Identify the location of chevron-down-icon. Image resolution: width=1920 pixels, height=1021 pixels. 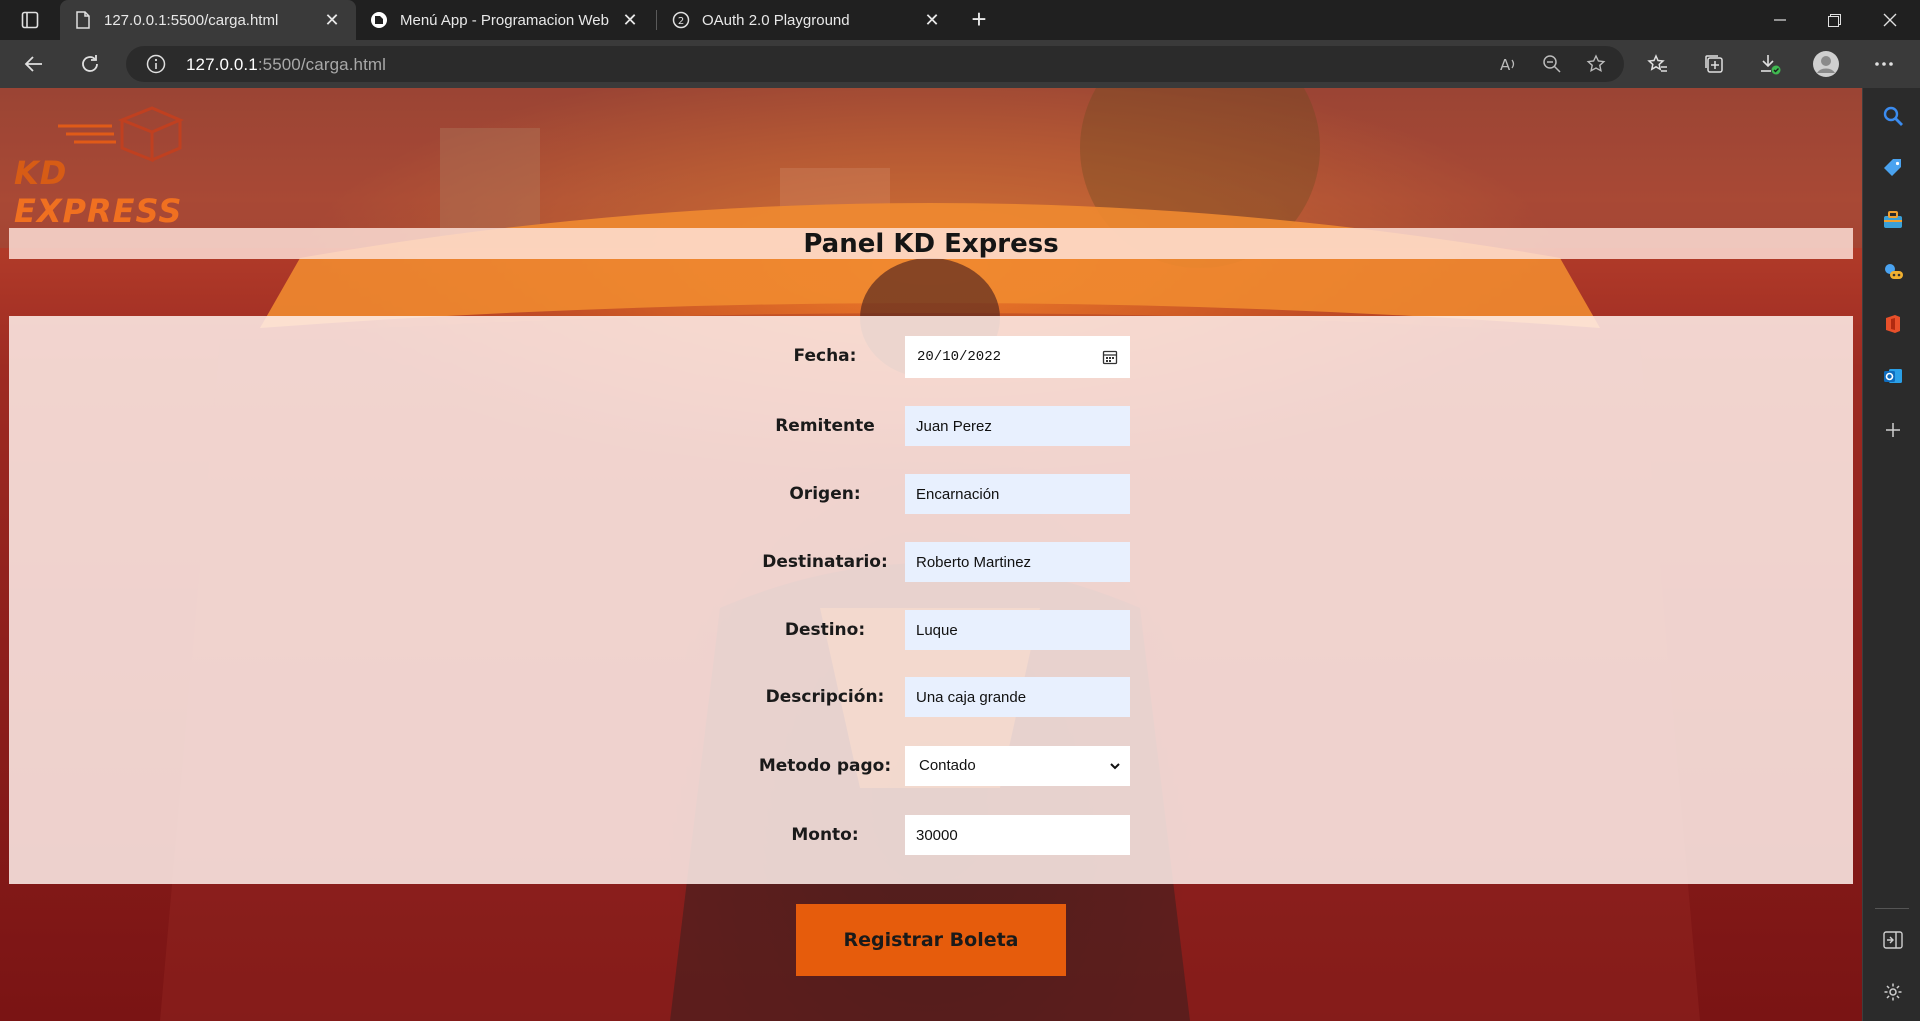
(1115, 766).